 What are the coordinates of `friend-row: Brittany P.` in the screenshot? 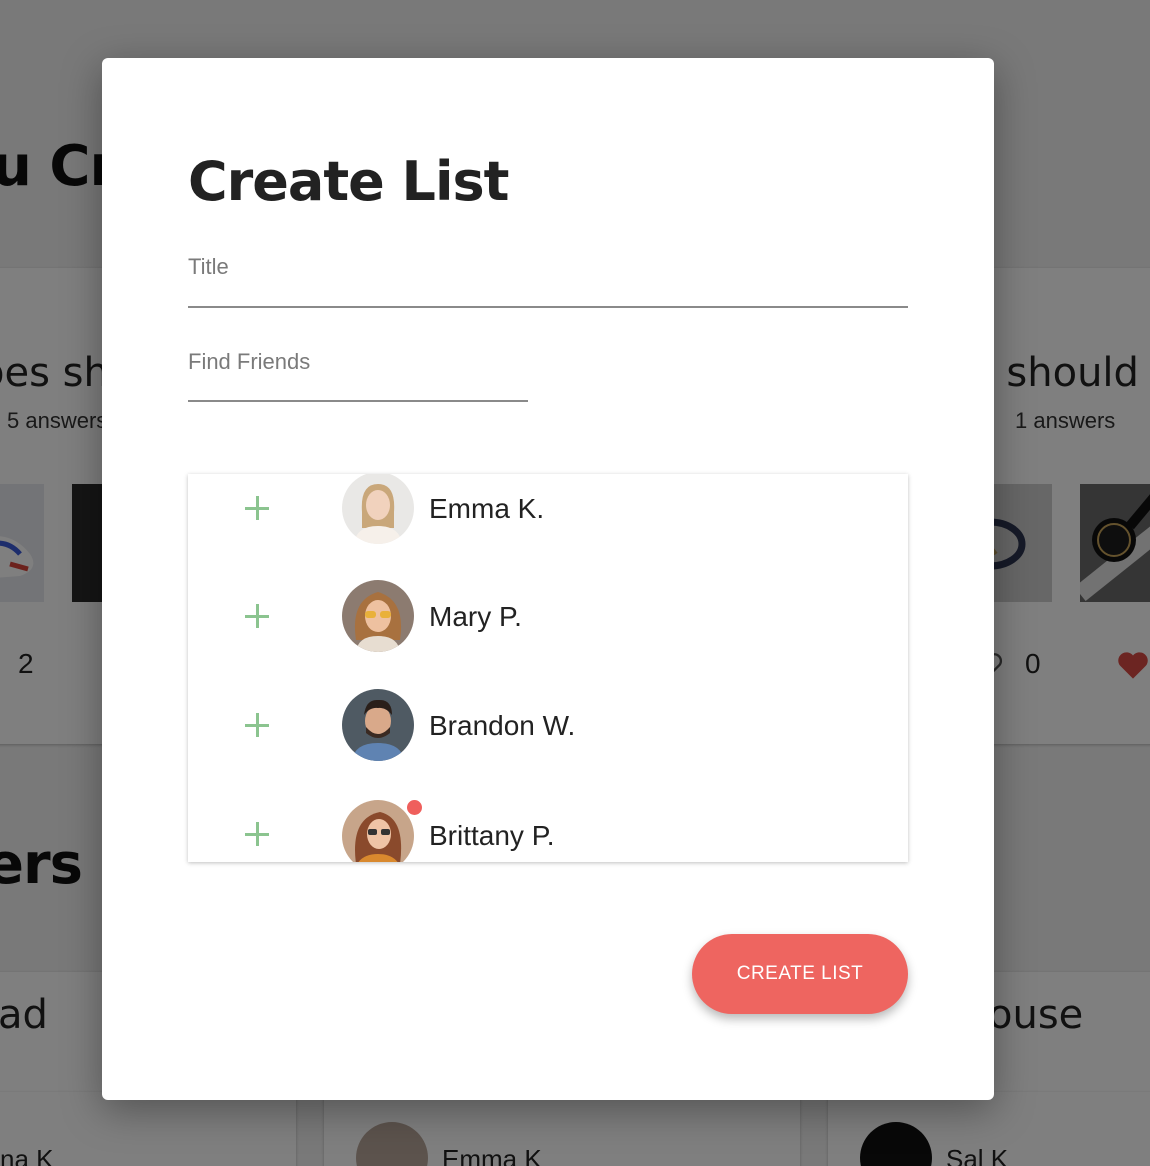 It's located at (548, 831).